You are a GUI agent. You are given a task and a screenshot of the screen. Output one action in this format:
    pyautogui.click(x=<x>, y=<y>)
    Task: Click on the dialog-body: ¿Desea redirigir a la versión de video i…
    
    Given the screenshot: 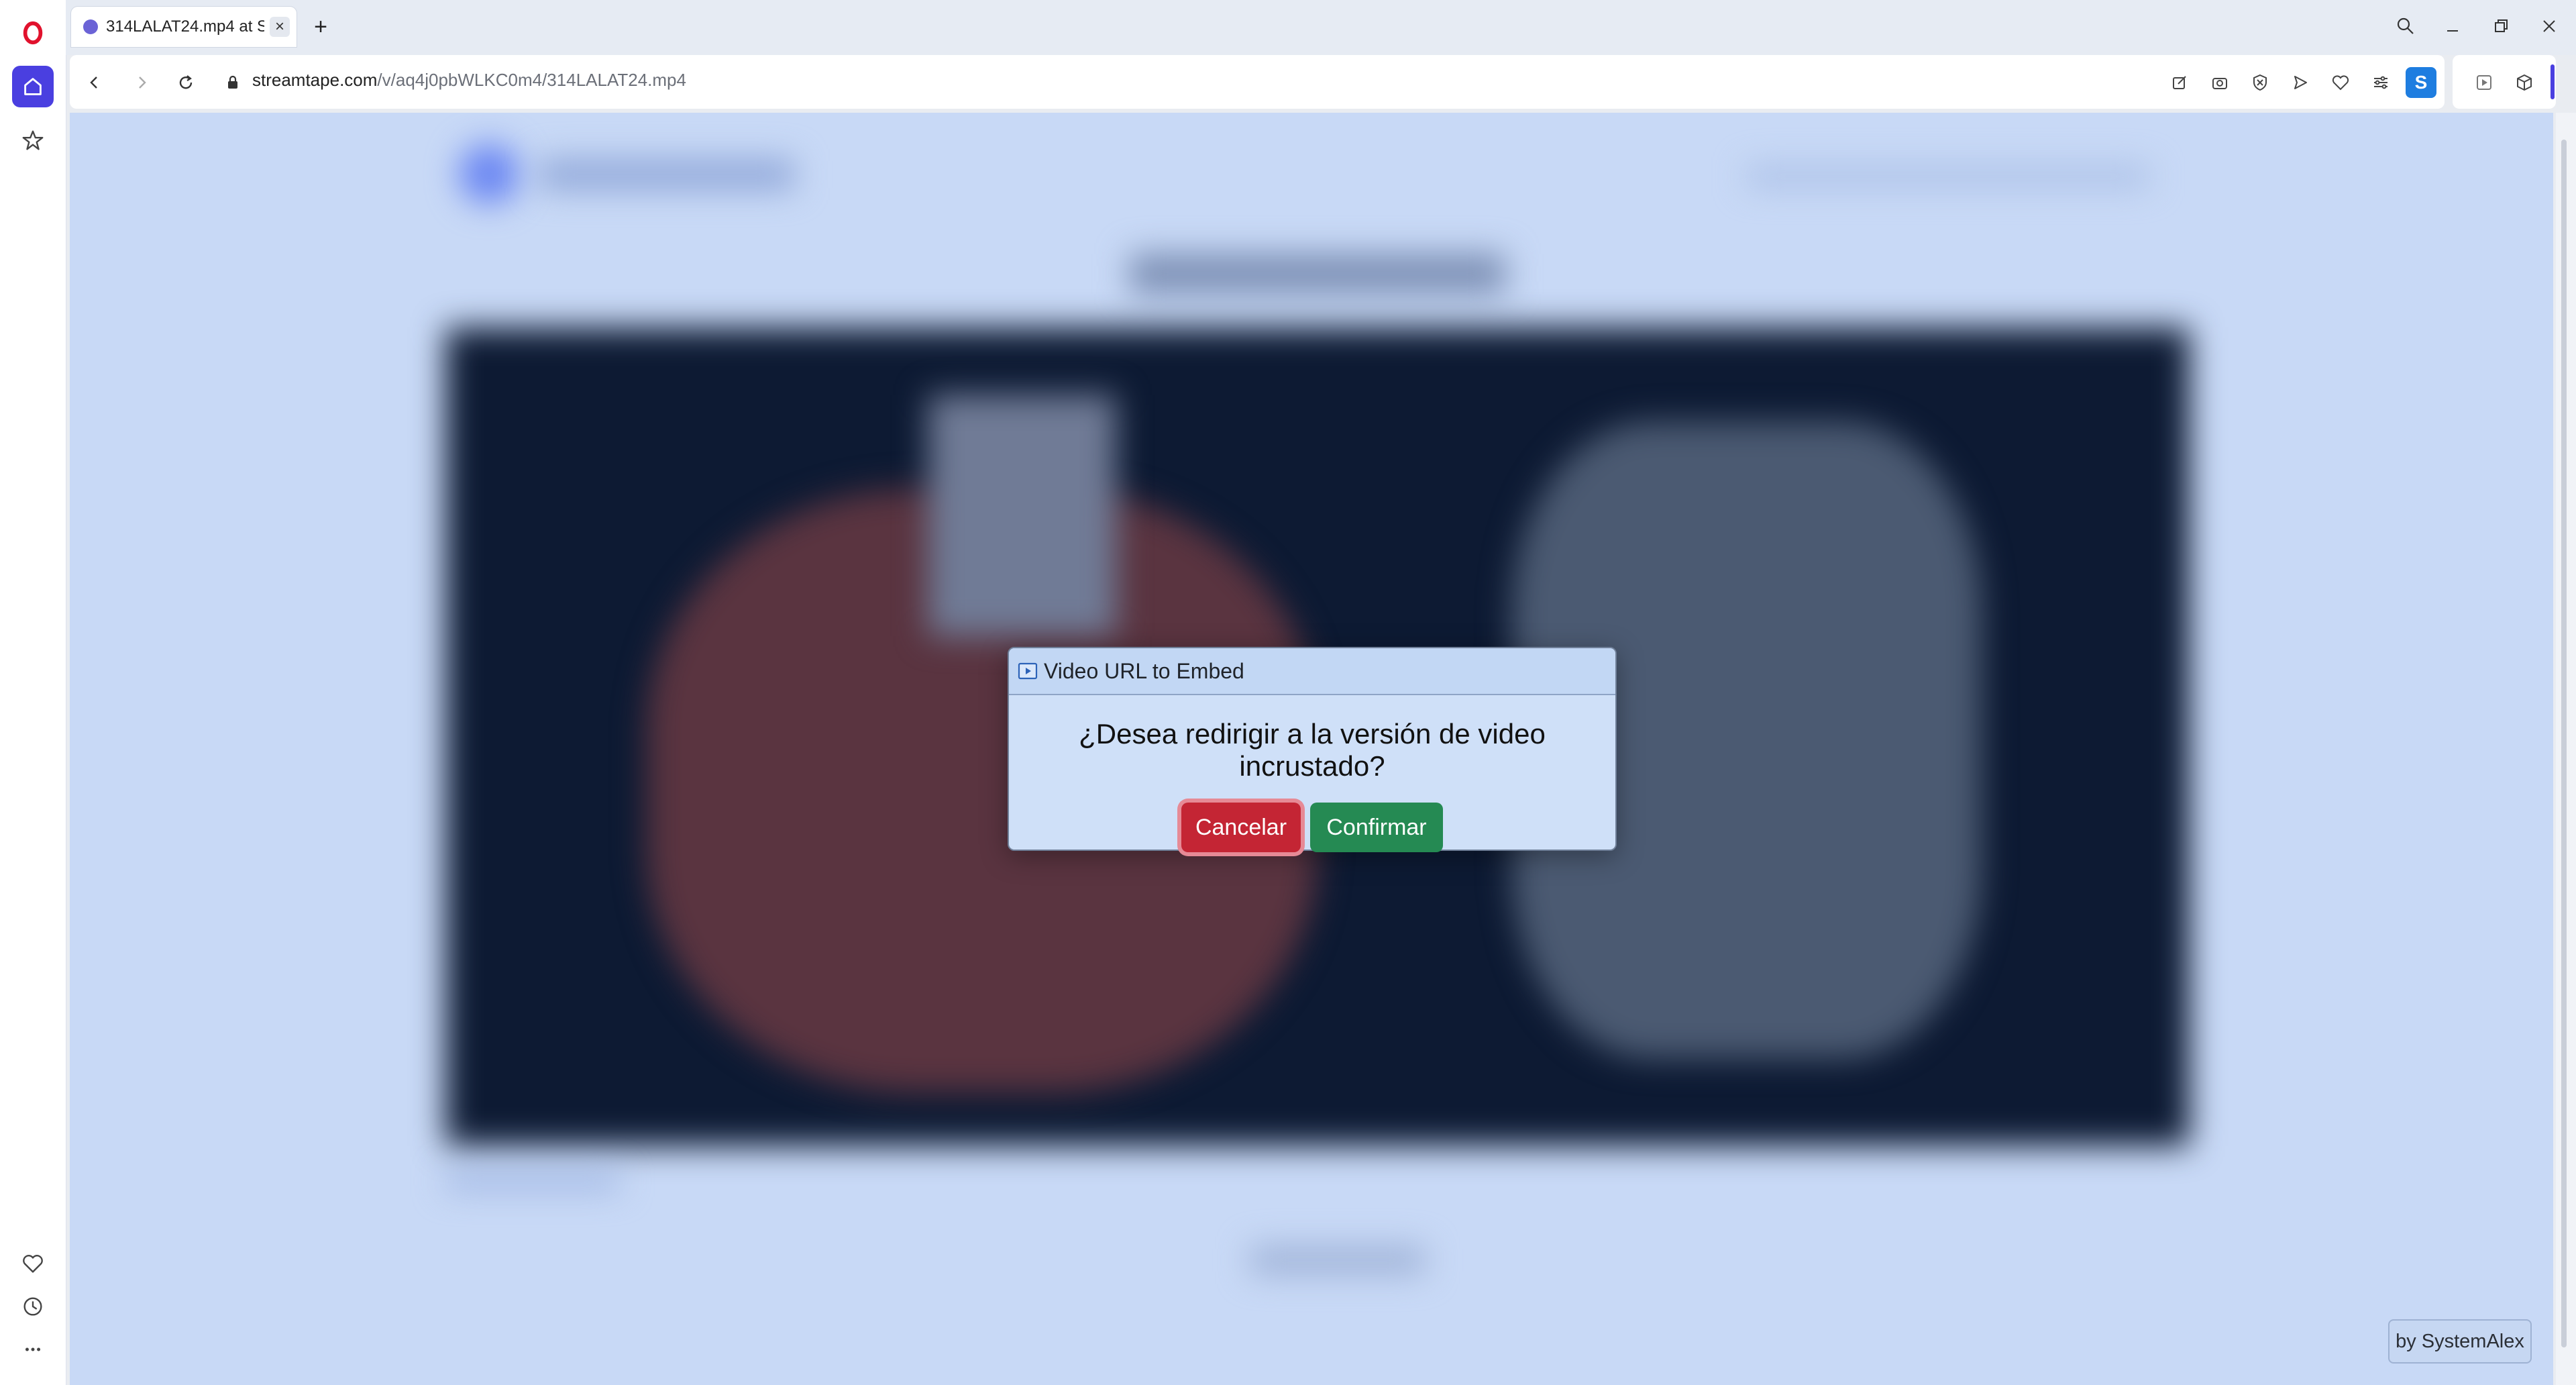 What is the action you would take?
    pyautogui.click(x=1312, y=785)
    